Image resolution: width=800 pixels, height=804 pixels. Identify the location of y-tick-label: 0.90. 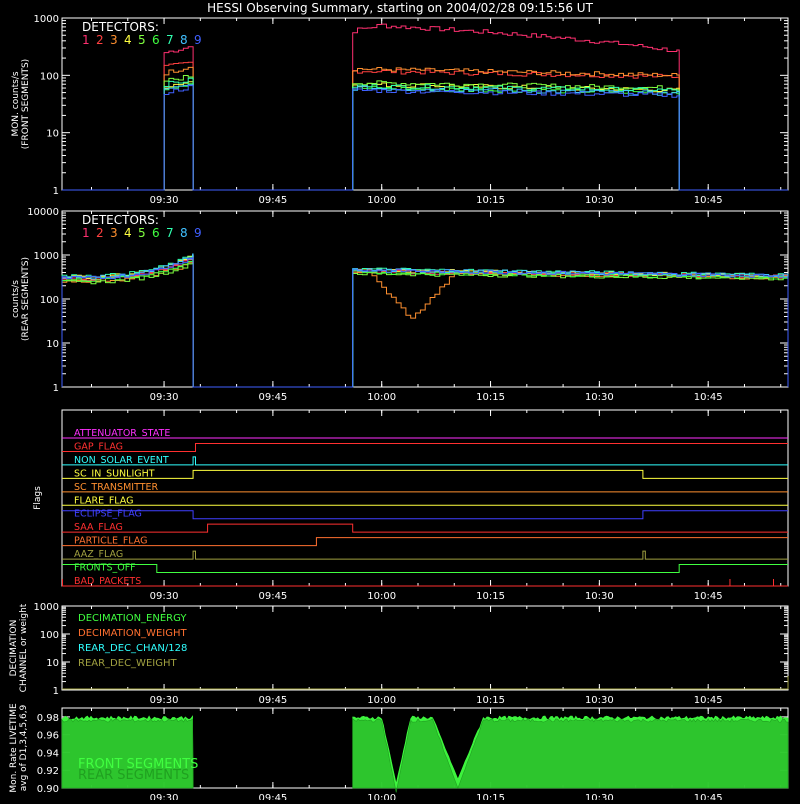
(48, 789).